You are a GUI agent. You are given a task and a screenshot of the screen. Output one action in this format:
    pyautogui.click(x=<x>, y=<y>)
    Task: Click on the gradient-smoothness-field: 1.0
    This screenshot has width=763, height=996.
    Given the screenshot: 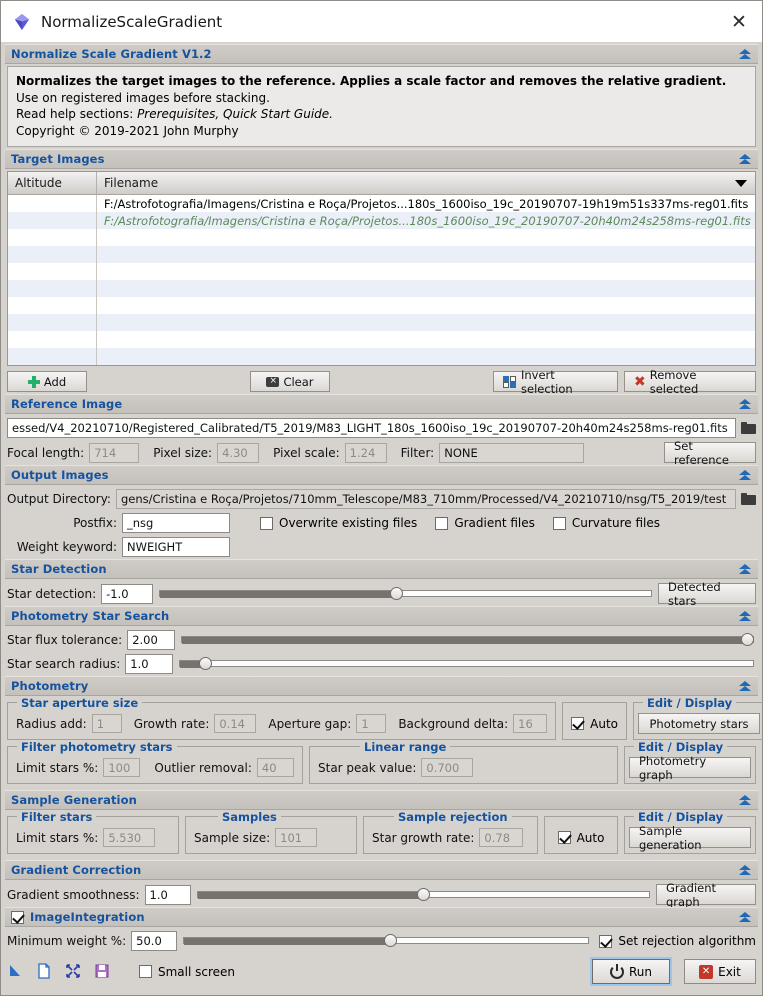 What is the action you would take?
    pyautogui.click(x=167, y=894)
    